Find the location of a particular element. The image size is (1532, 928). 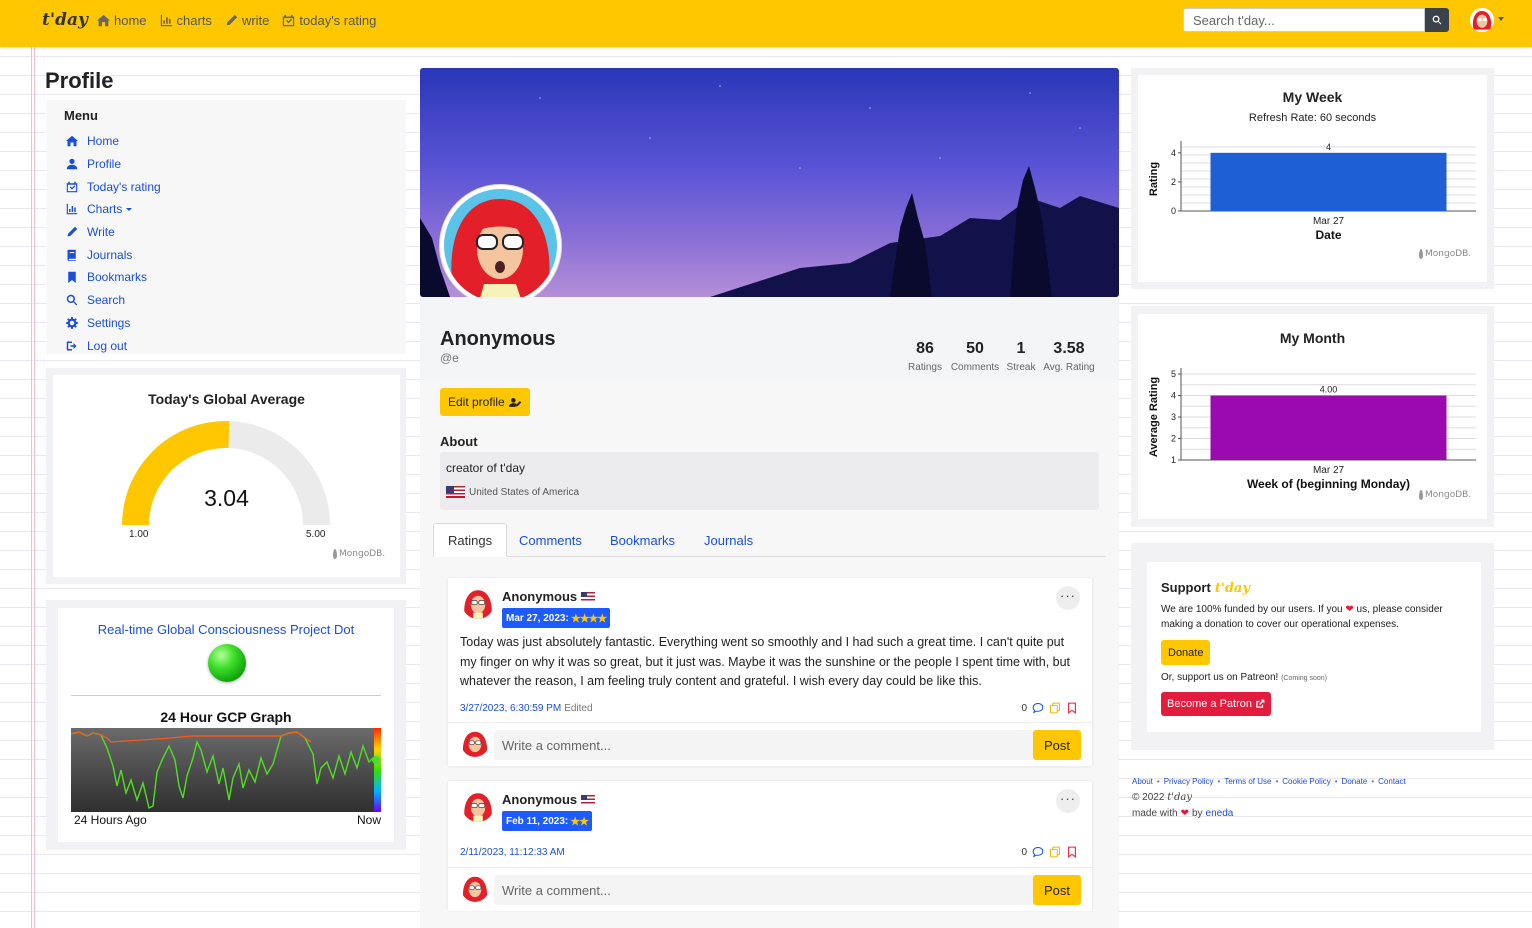

brand-logo: t'day is located at coordinates (65, 20).